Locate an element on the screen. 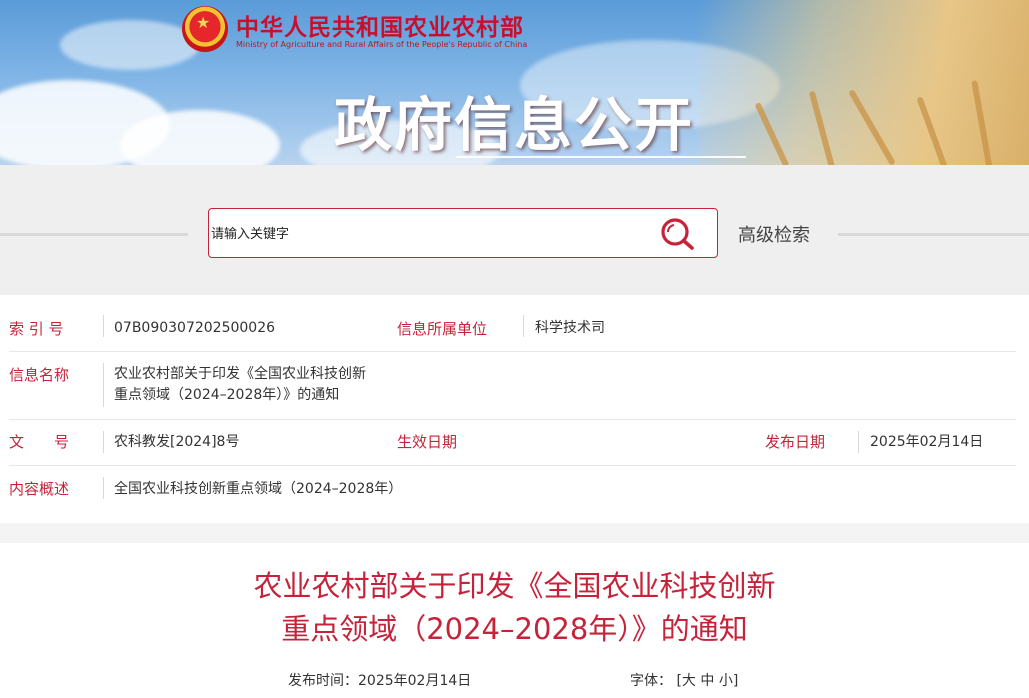 This screenshot has width=1029, height=698. font-size-selector: 字体： [大 中 小] is located at coordinates (684, 680).